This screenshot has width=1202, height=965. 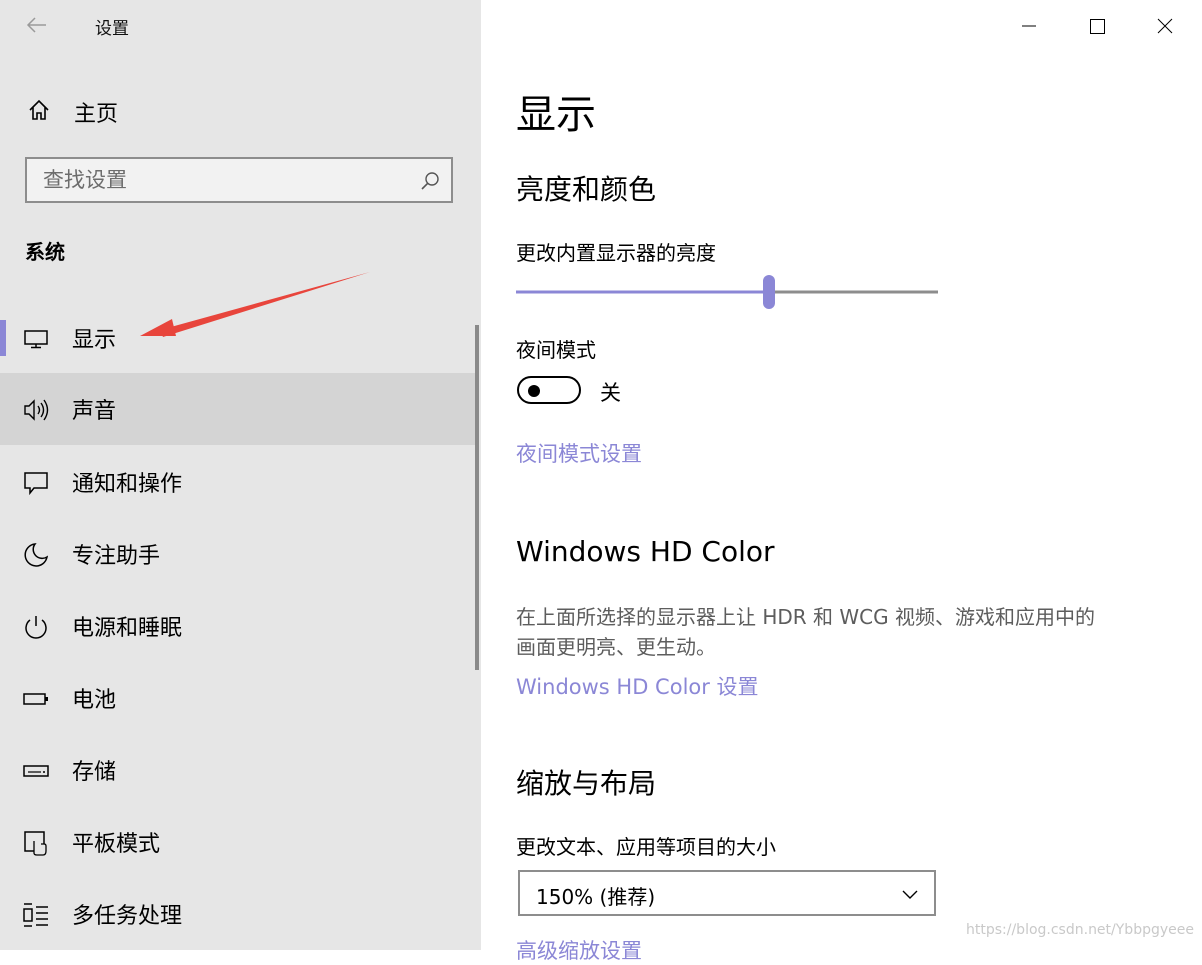 I want to click on sidebar-item-label: 电池, so click(x=94, y=700).